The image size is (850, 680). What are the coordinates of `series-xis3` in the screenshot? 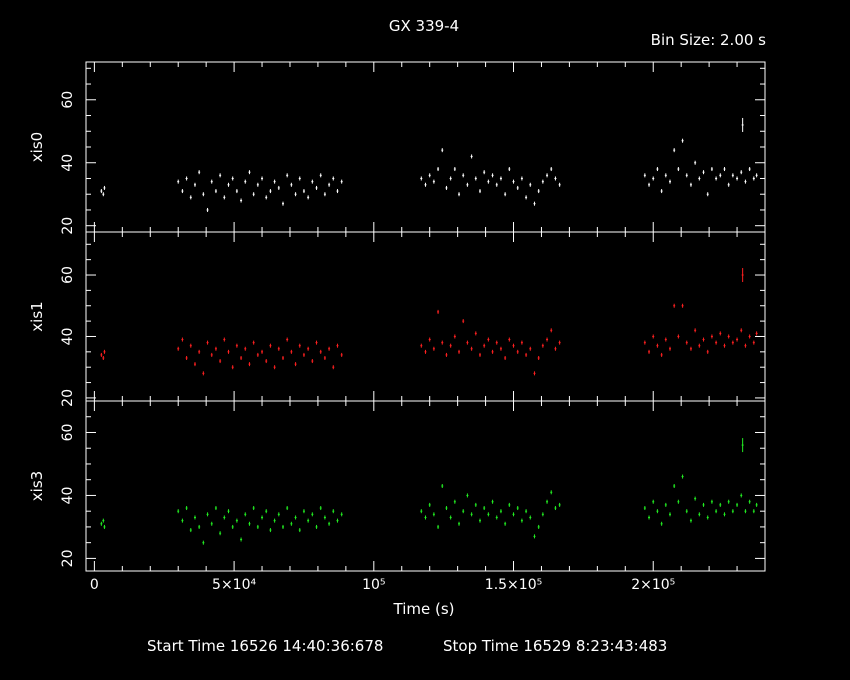 It's located at (429, 491).